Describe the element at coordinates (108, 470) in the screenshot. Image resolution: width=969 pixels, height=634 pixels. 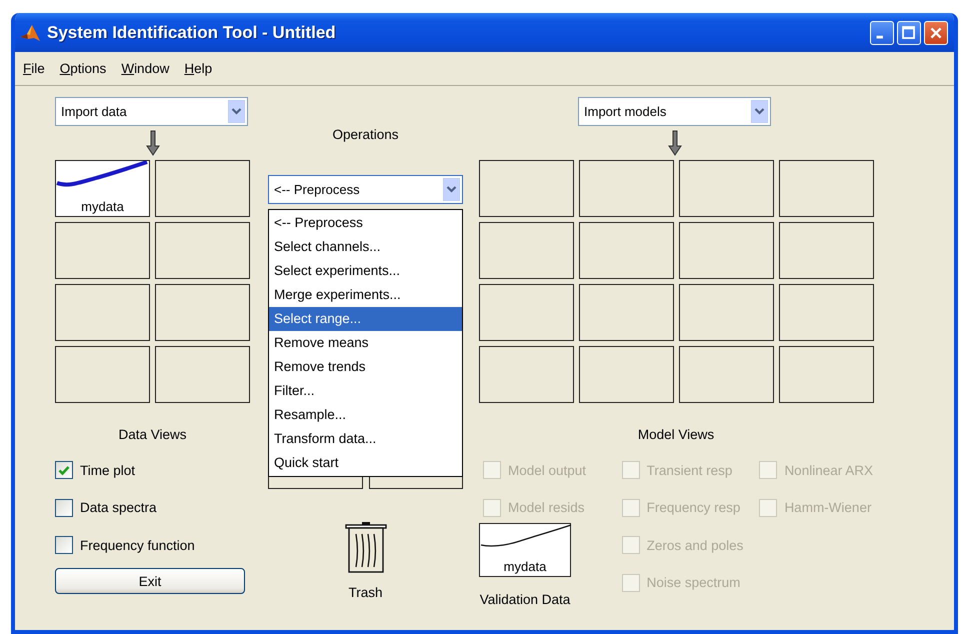
I see `checkbox-label: Time plot` at that location.